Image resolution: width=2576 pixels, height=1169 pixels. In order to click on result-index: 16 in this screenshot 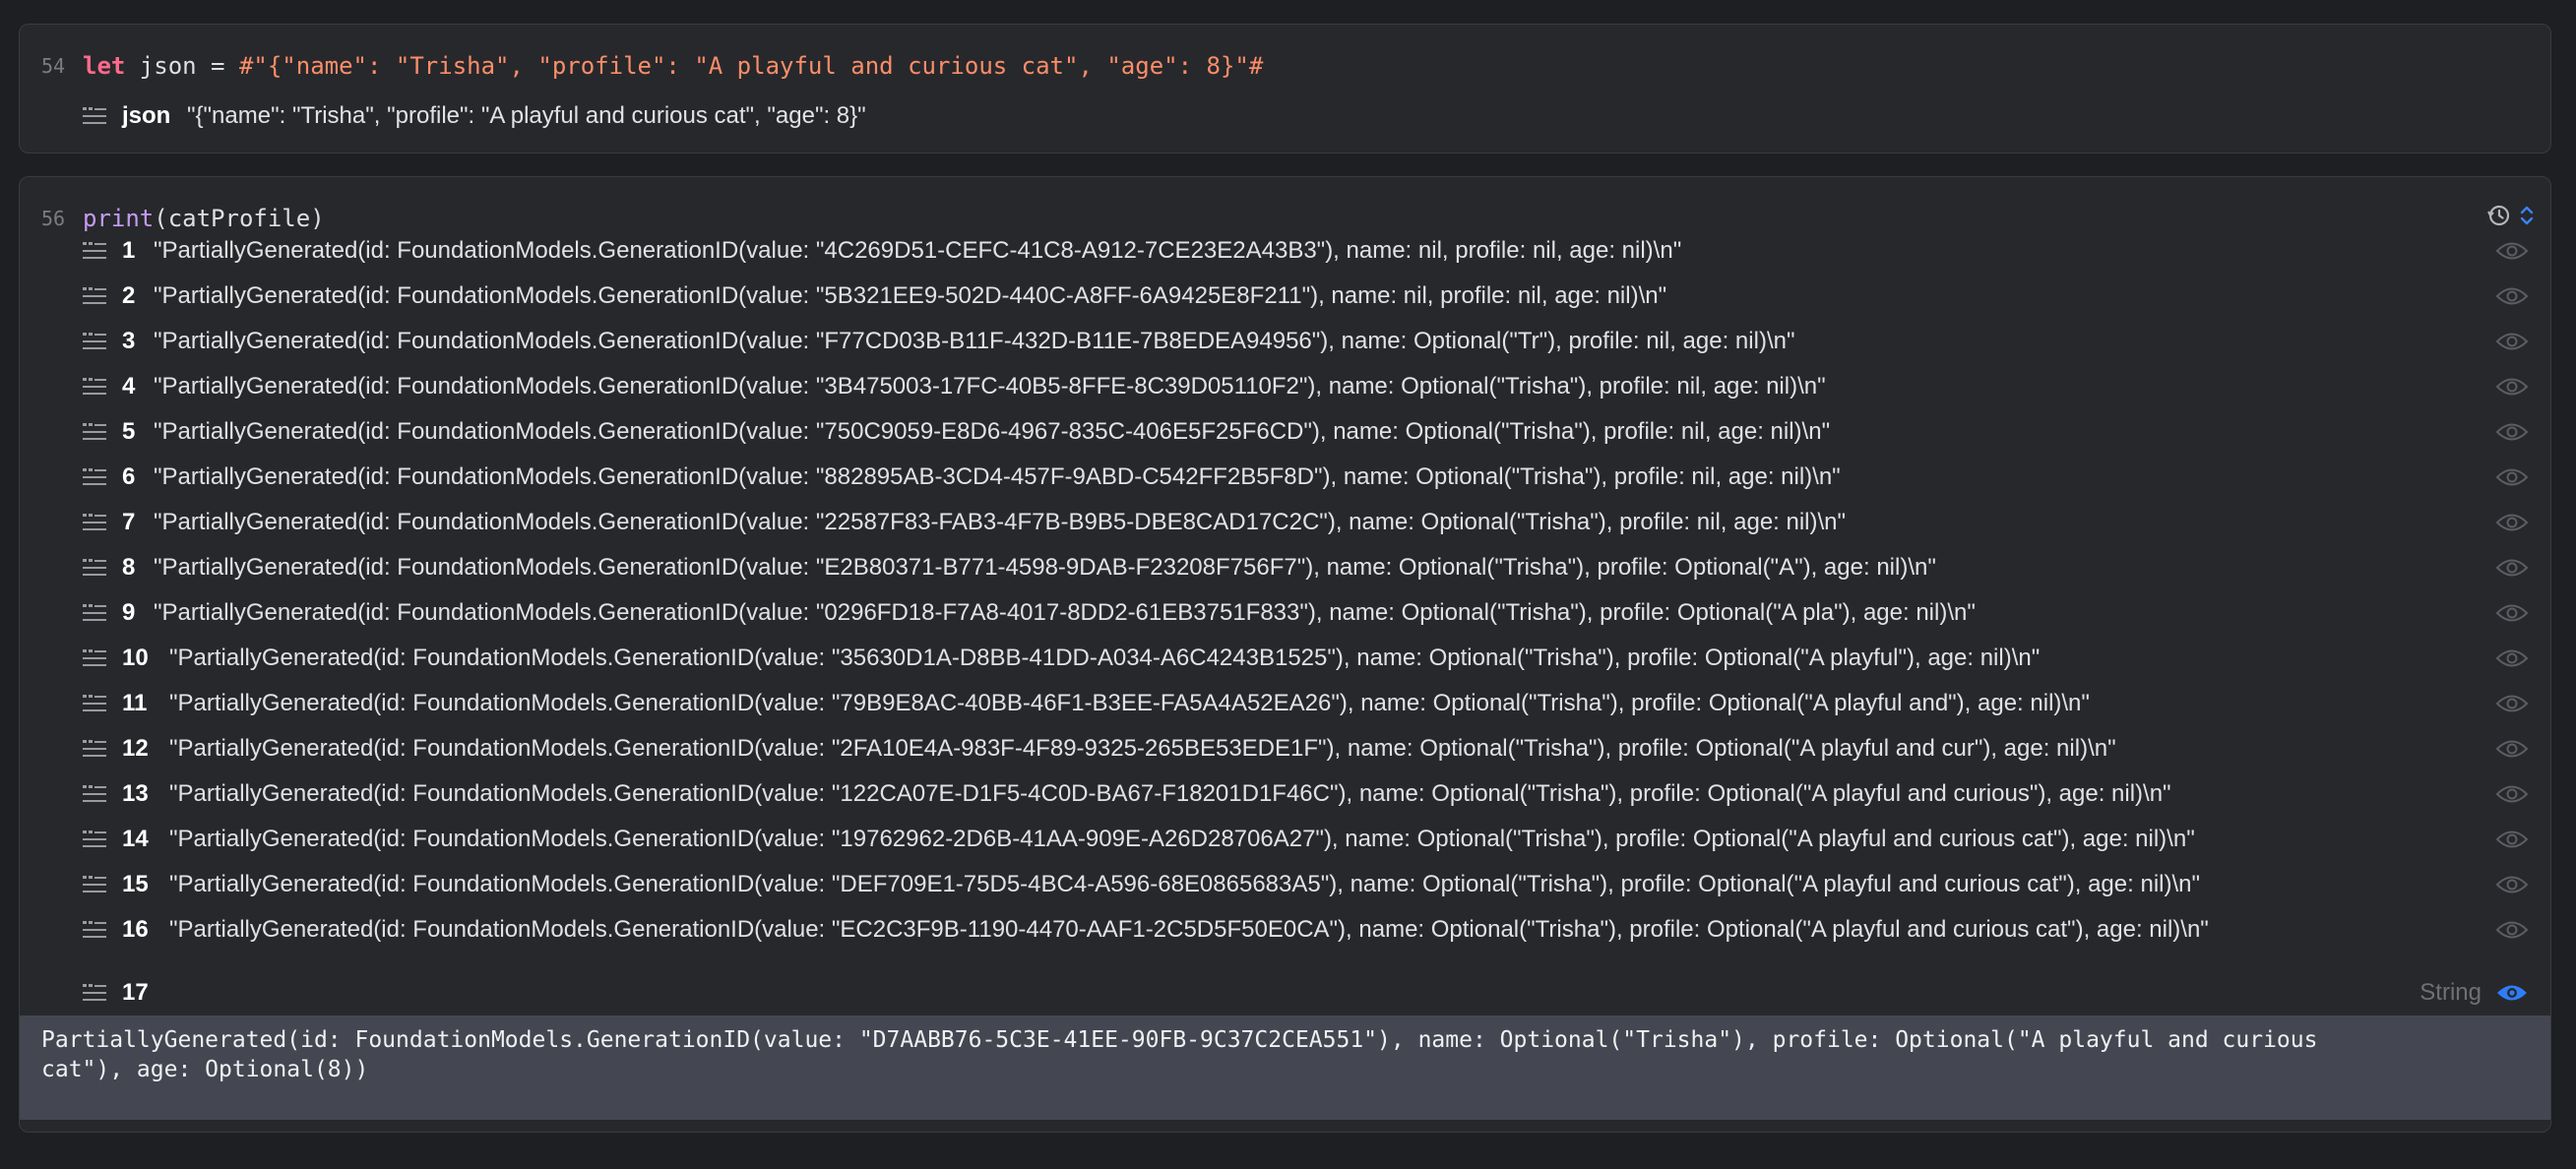, I will do `click(135, 930)`.